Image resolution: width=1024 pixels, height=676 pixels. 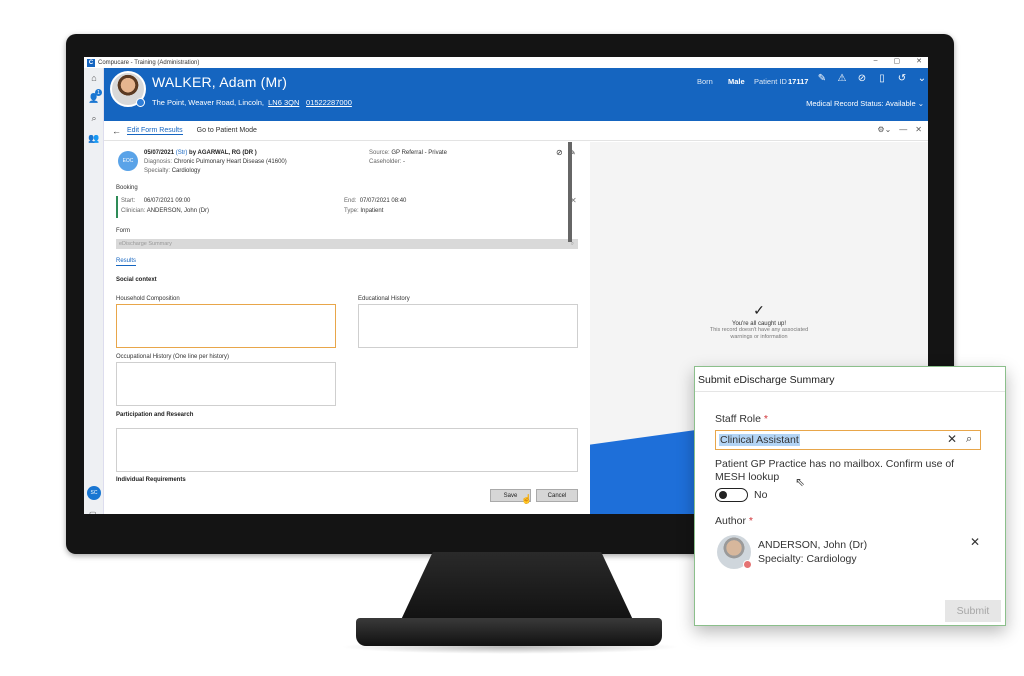 I want to click on author-status-dot, so click(x=747, y=564).